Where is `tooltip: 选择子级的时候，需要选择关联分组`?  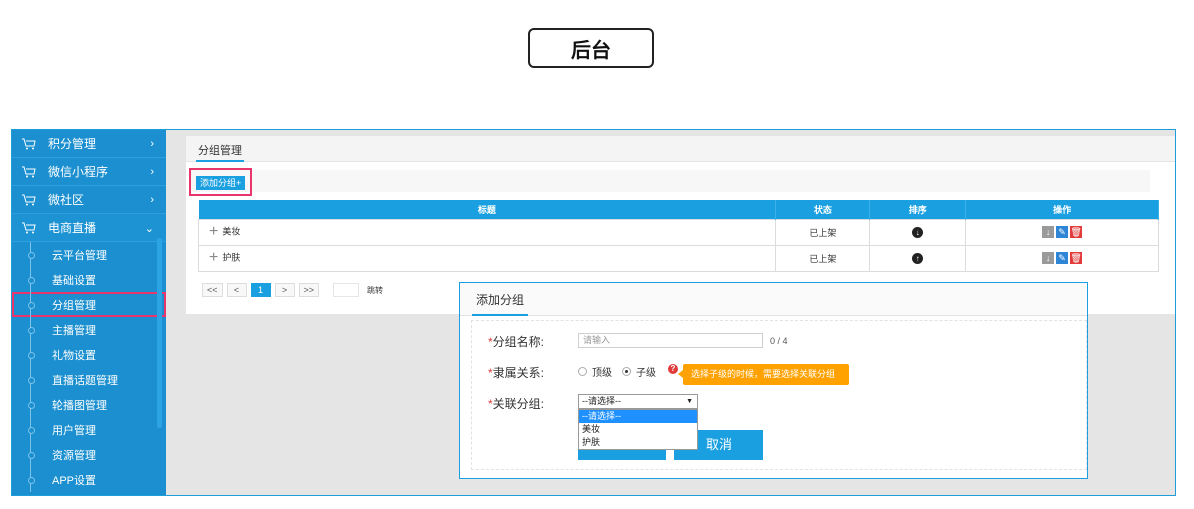
tooltip: 选择子级的时候，需要选择关联分组 is located at coordinates (763, 374).